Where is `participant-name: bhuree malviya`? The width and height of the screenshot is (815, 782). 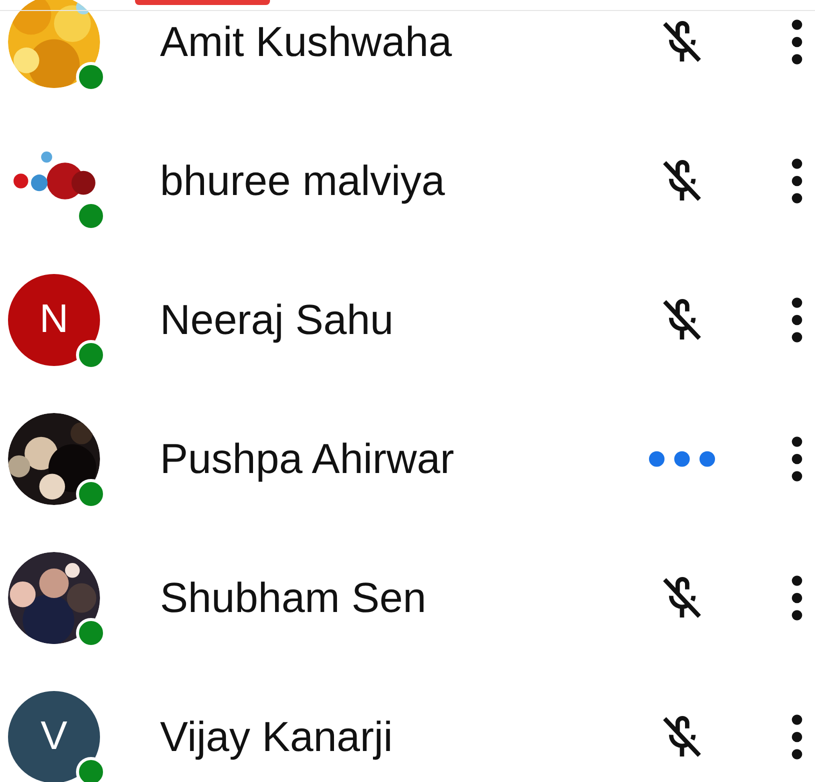 participant-name: bhuree malviya is located at coordinates (303, 180).